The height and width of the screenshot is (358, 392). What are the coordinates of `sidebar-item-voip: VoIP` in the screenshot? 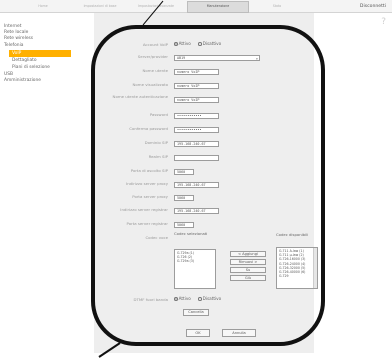 It's located at (40, 53).